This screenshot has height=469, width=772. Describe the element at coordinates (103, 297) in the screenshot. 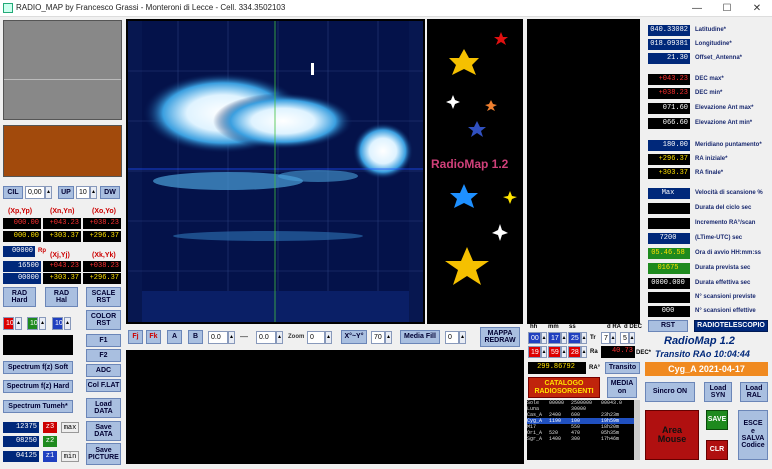

I see `scale-rst-button: SCALE RST` at that location.